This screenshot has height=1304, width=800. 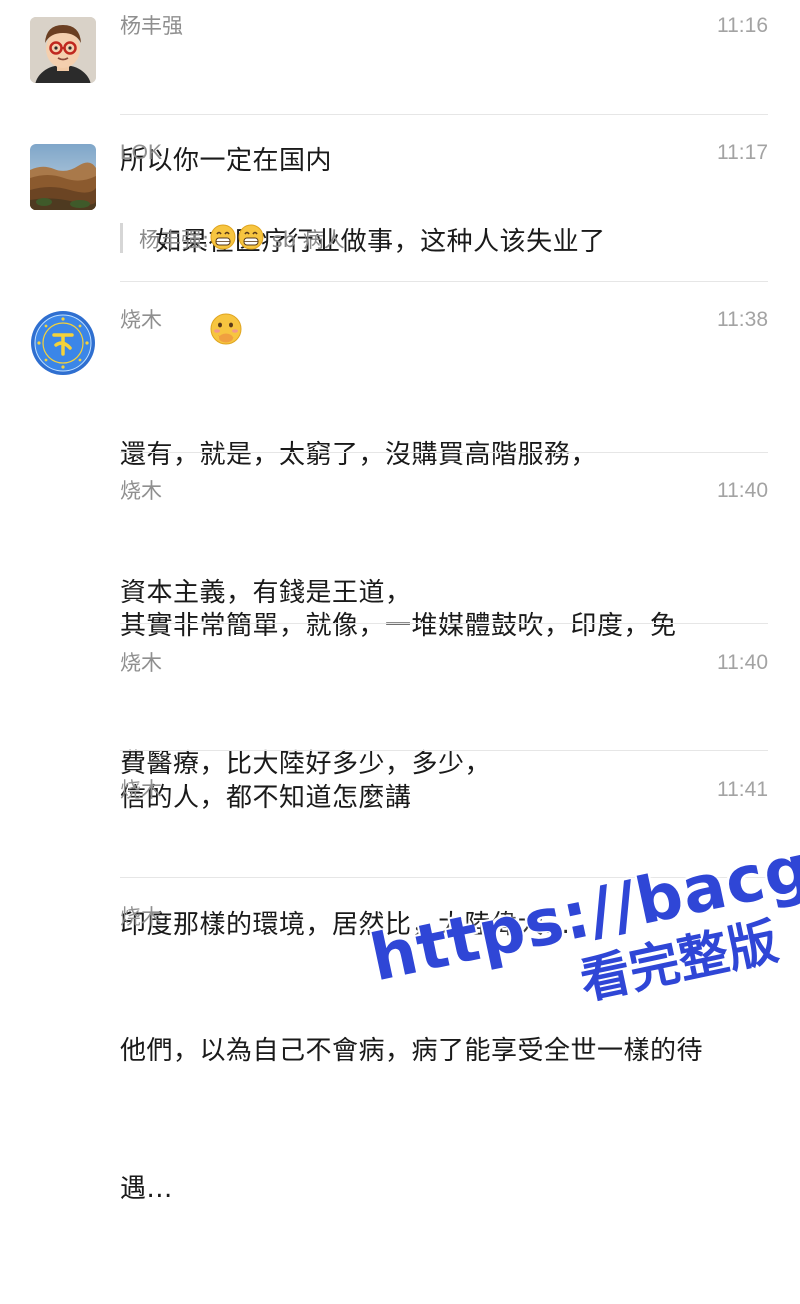 What do you see at coordinates (398, 626) in the screenshot?
I see `message-line: 其實非常簡單，就像，一堆媒體鼓吹，印度，免` at bounding box center [398, 626].